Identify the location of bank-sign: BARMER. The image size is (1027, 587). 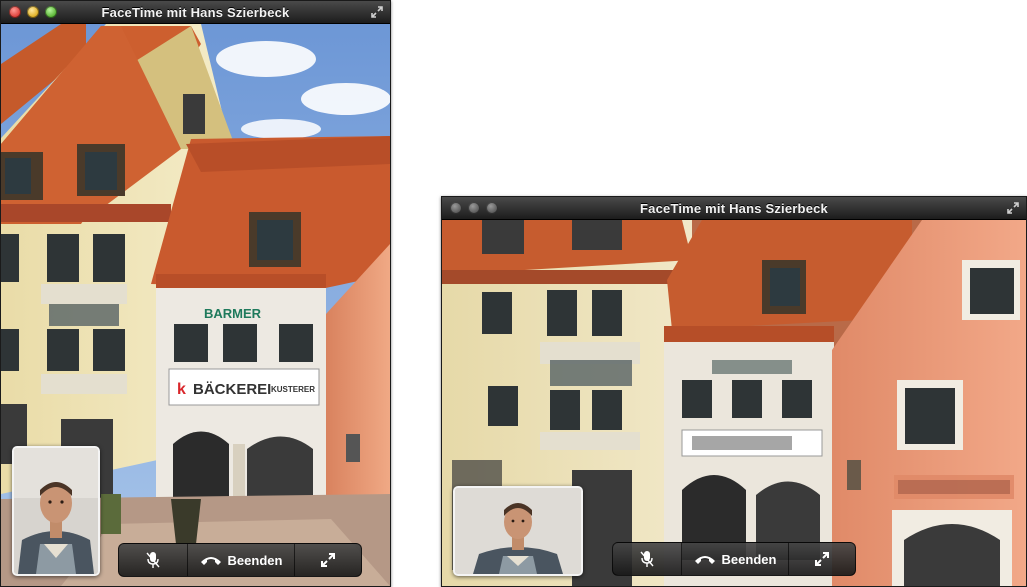
(233, 313).